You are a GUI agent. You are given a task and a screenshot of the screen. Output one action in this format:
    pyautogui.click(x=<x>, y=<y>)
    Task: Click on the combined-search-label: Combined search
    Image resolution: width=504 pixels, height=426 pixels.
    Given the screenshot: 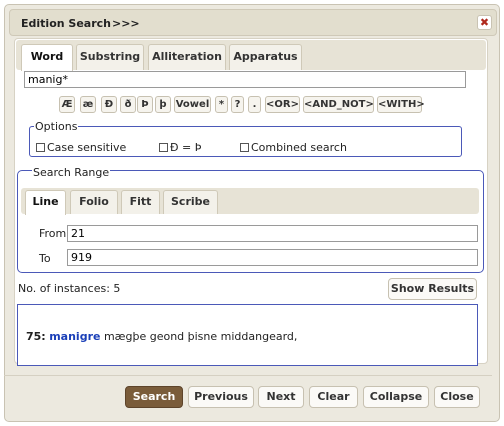 What is the action you would take?
    pyautogui.click(x=299, y=147)
    